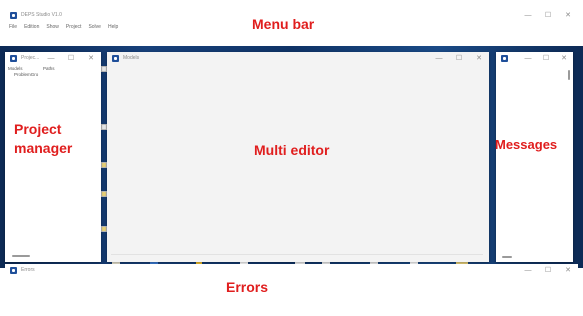  What do you see at coordinates (534, 157) in the screenshot?
I see `messages-window: — ☐ ✕` at bounding box center [534, 157].